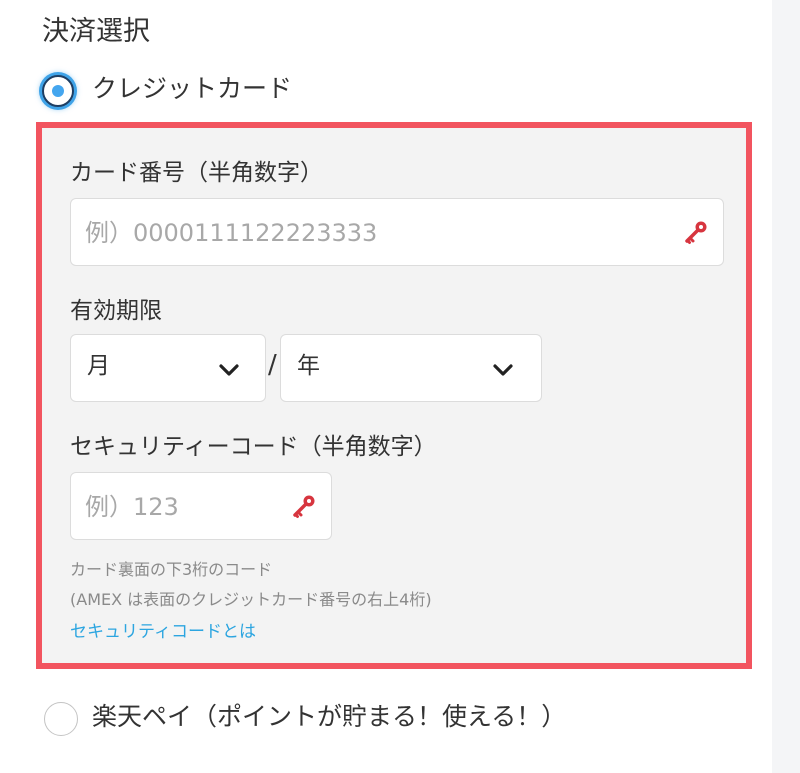 This screenshot has width=800, height=773. What do you see at coordinates (253, 447) in the screenshot?
I see `security-code-label: セキュリティーコード（半角数字）` at bounding box center [253, 447].